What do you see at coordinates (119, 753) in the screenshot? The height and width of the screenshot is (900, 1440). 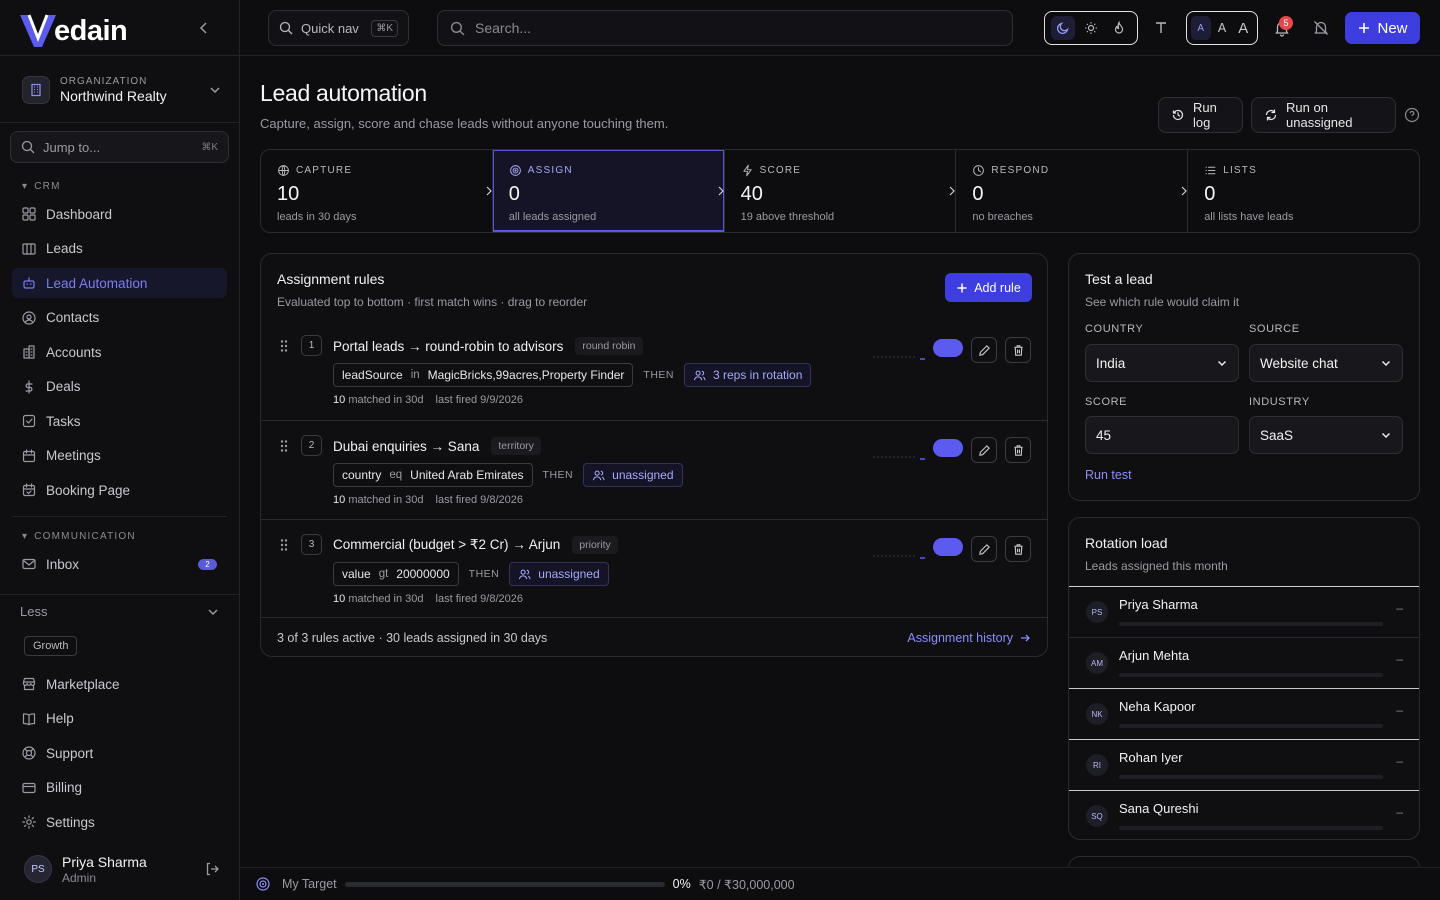 I see `sidebar-item-support: Support` at bounding box center [119, 753].